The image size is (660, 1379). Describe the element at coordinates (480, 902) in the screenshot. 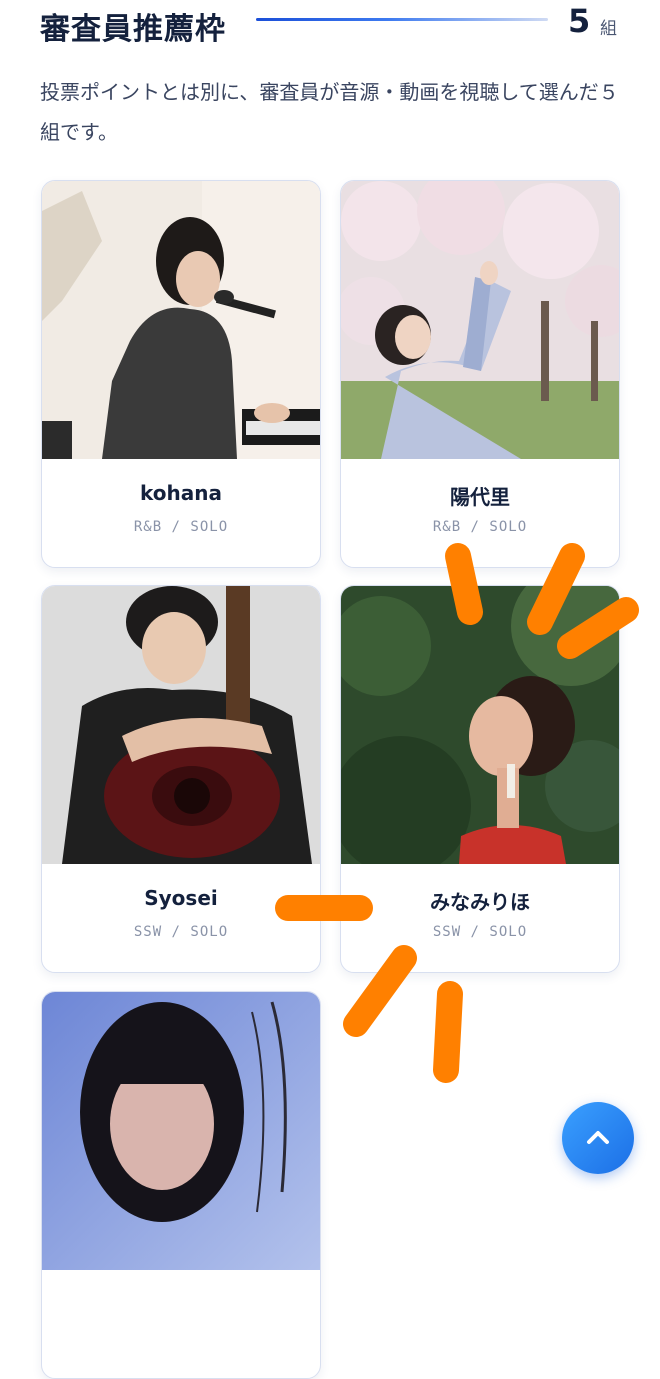

I see `artist-name: みなみりほ` at that location.